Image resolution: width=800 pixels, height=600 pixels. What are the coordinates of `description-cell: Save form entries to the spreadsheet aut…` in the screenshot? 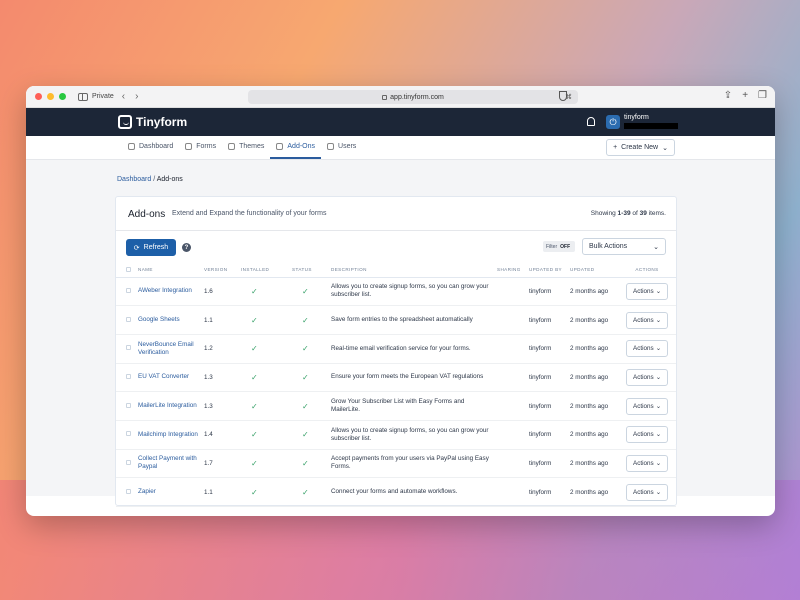 It's located at (414, 320).